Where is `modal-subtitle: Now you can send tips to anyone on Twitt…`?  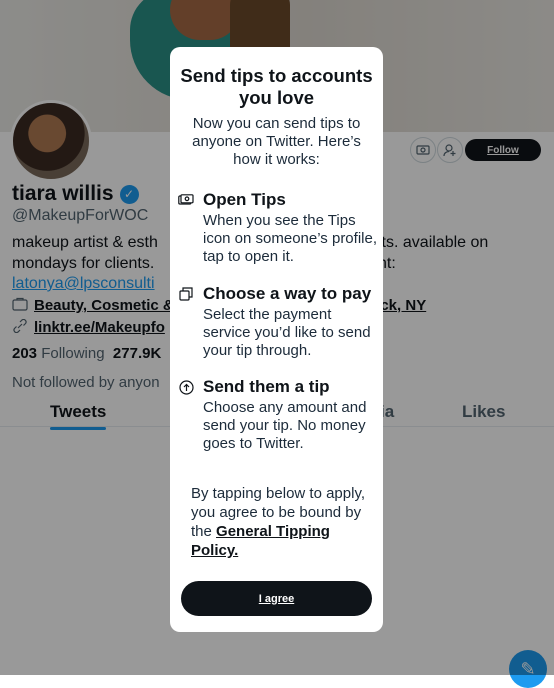
modal-subtitle: Now you can send tips to anyone on Twitt… is located at coordinates (276, 141).